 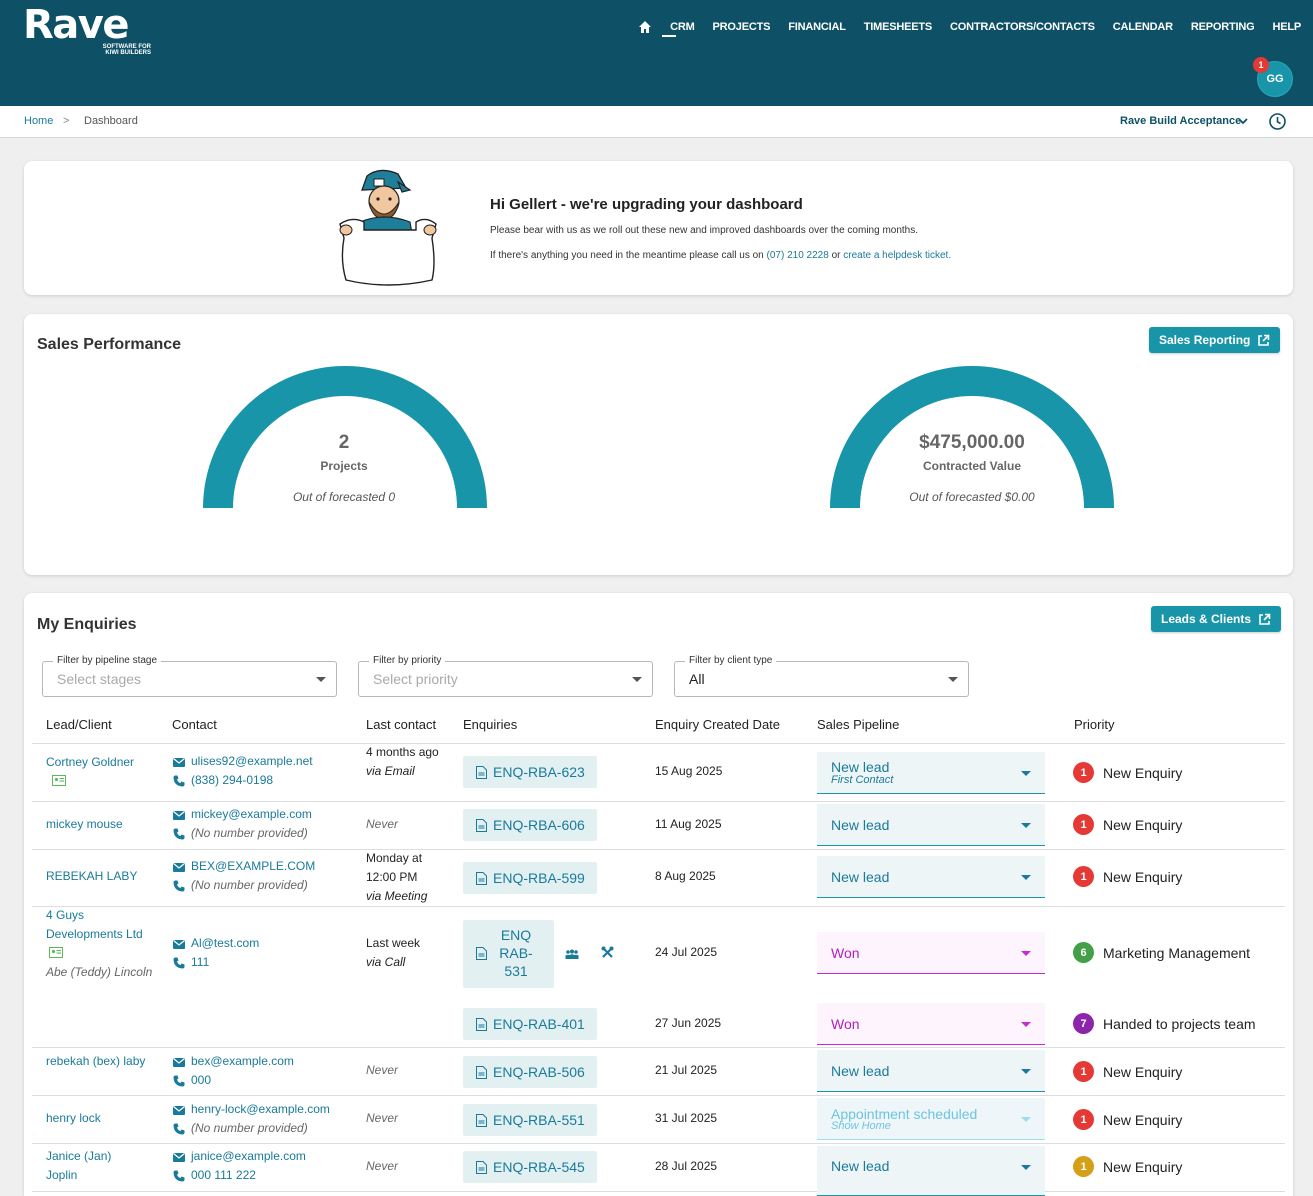 I want to click on banner-contact-mid: or, so click(x=836, y=255).